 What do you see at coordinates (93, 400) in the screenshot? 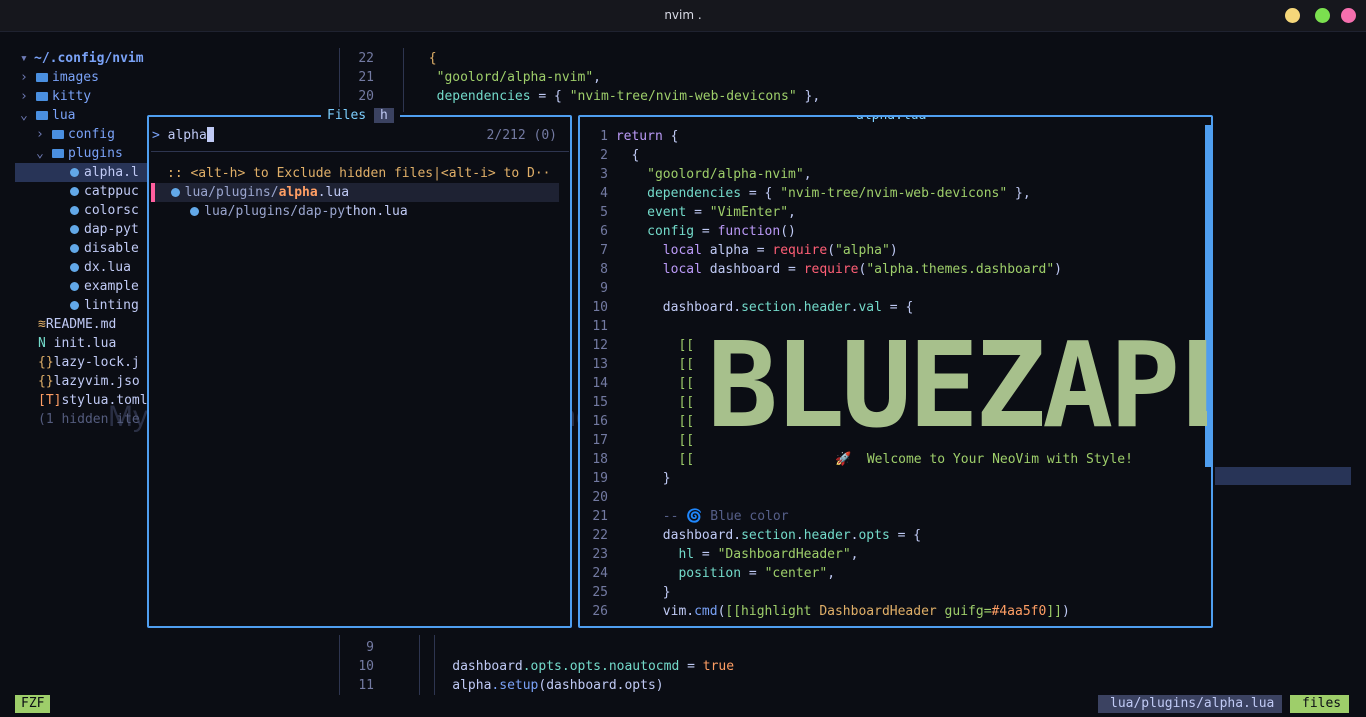
I see `tree-item-stylua: [T]stylua.toml` at bounding box center [93, 400].